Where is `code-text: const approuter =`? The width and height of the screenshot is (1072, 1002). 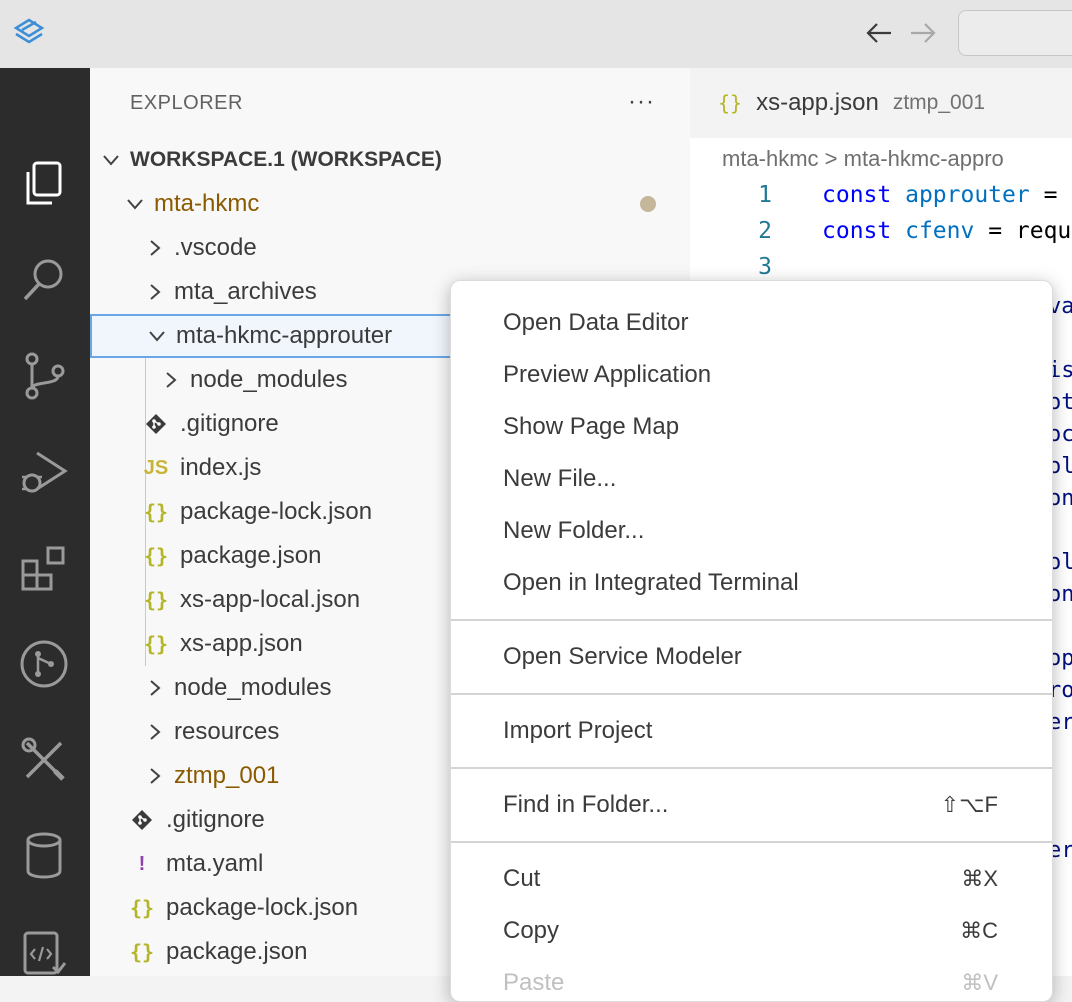 code-text: const approuter = is located at coordinates (940, 195).